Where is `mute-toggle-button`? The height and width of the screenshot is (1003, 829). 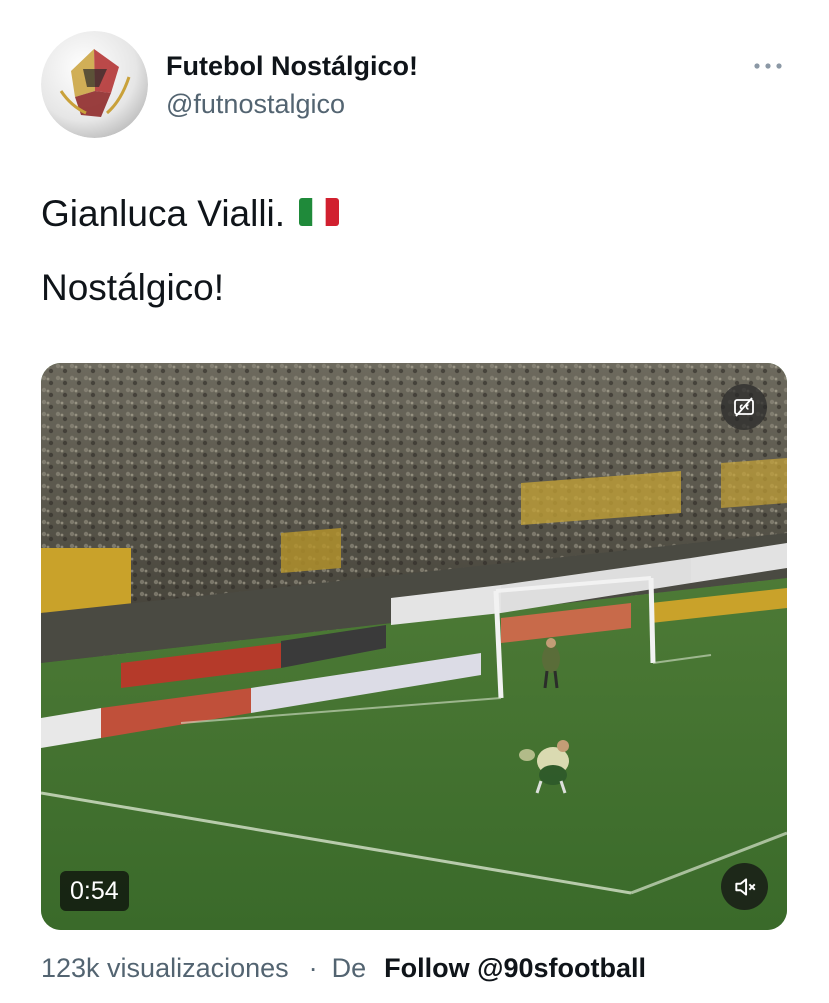
mute-toggle-button is located at coordinates (744, 886).